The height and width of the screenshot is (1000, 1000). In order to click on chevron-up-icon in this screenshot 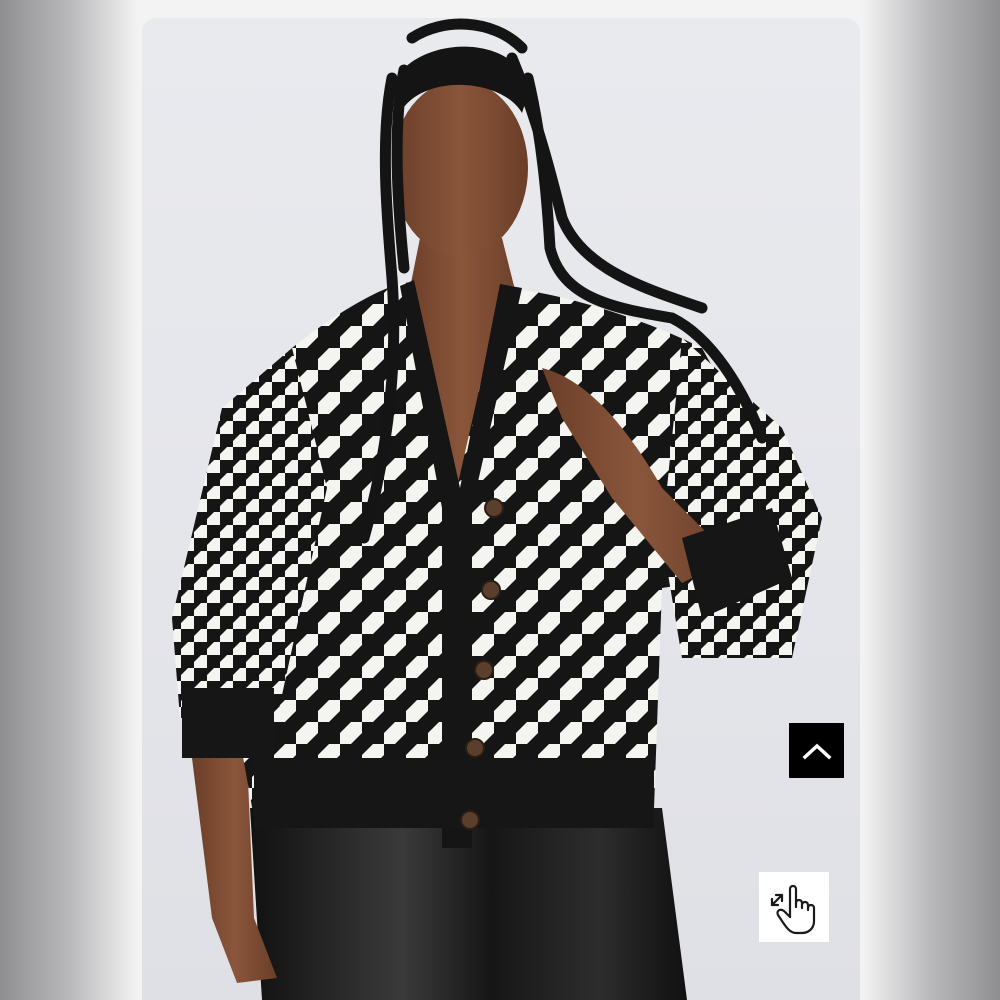, I will do `click(816, 751)`.